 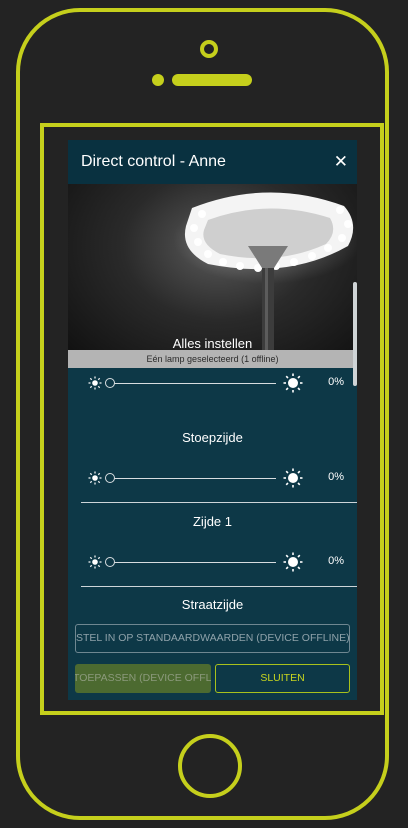 I want to click on close-icon: ✕, so click(x=341, y=162).